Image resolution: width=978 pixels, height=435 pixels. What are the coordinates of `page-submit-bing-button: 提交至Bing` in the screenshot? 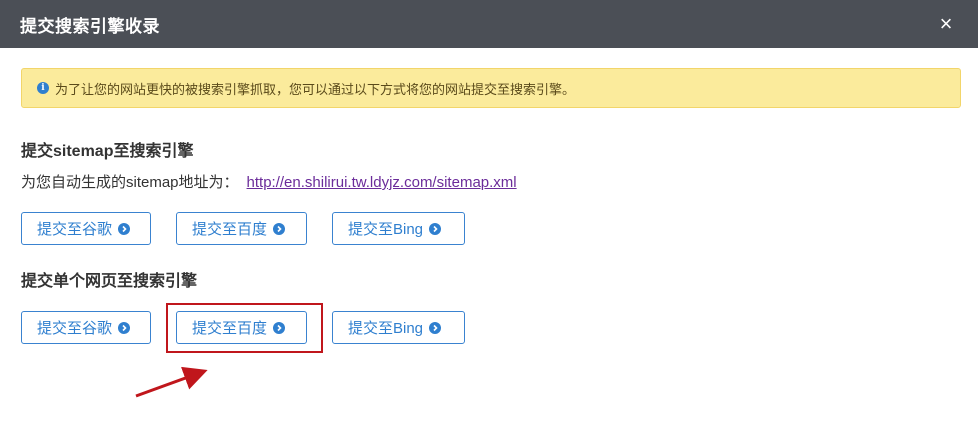 It's located at (398, 327).